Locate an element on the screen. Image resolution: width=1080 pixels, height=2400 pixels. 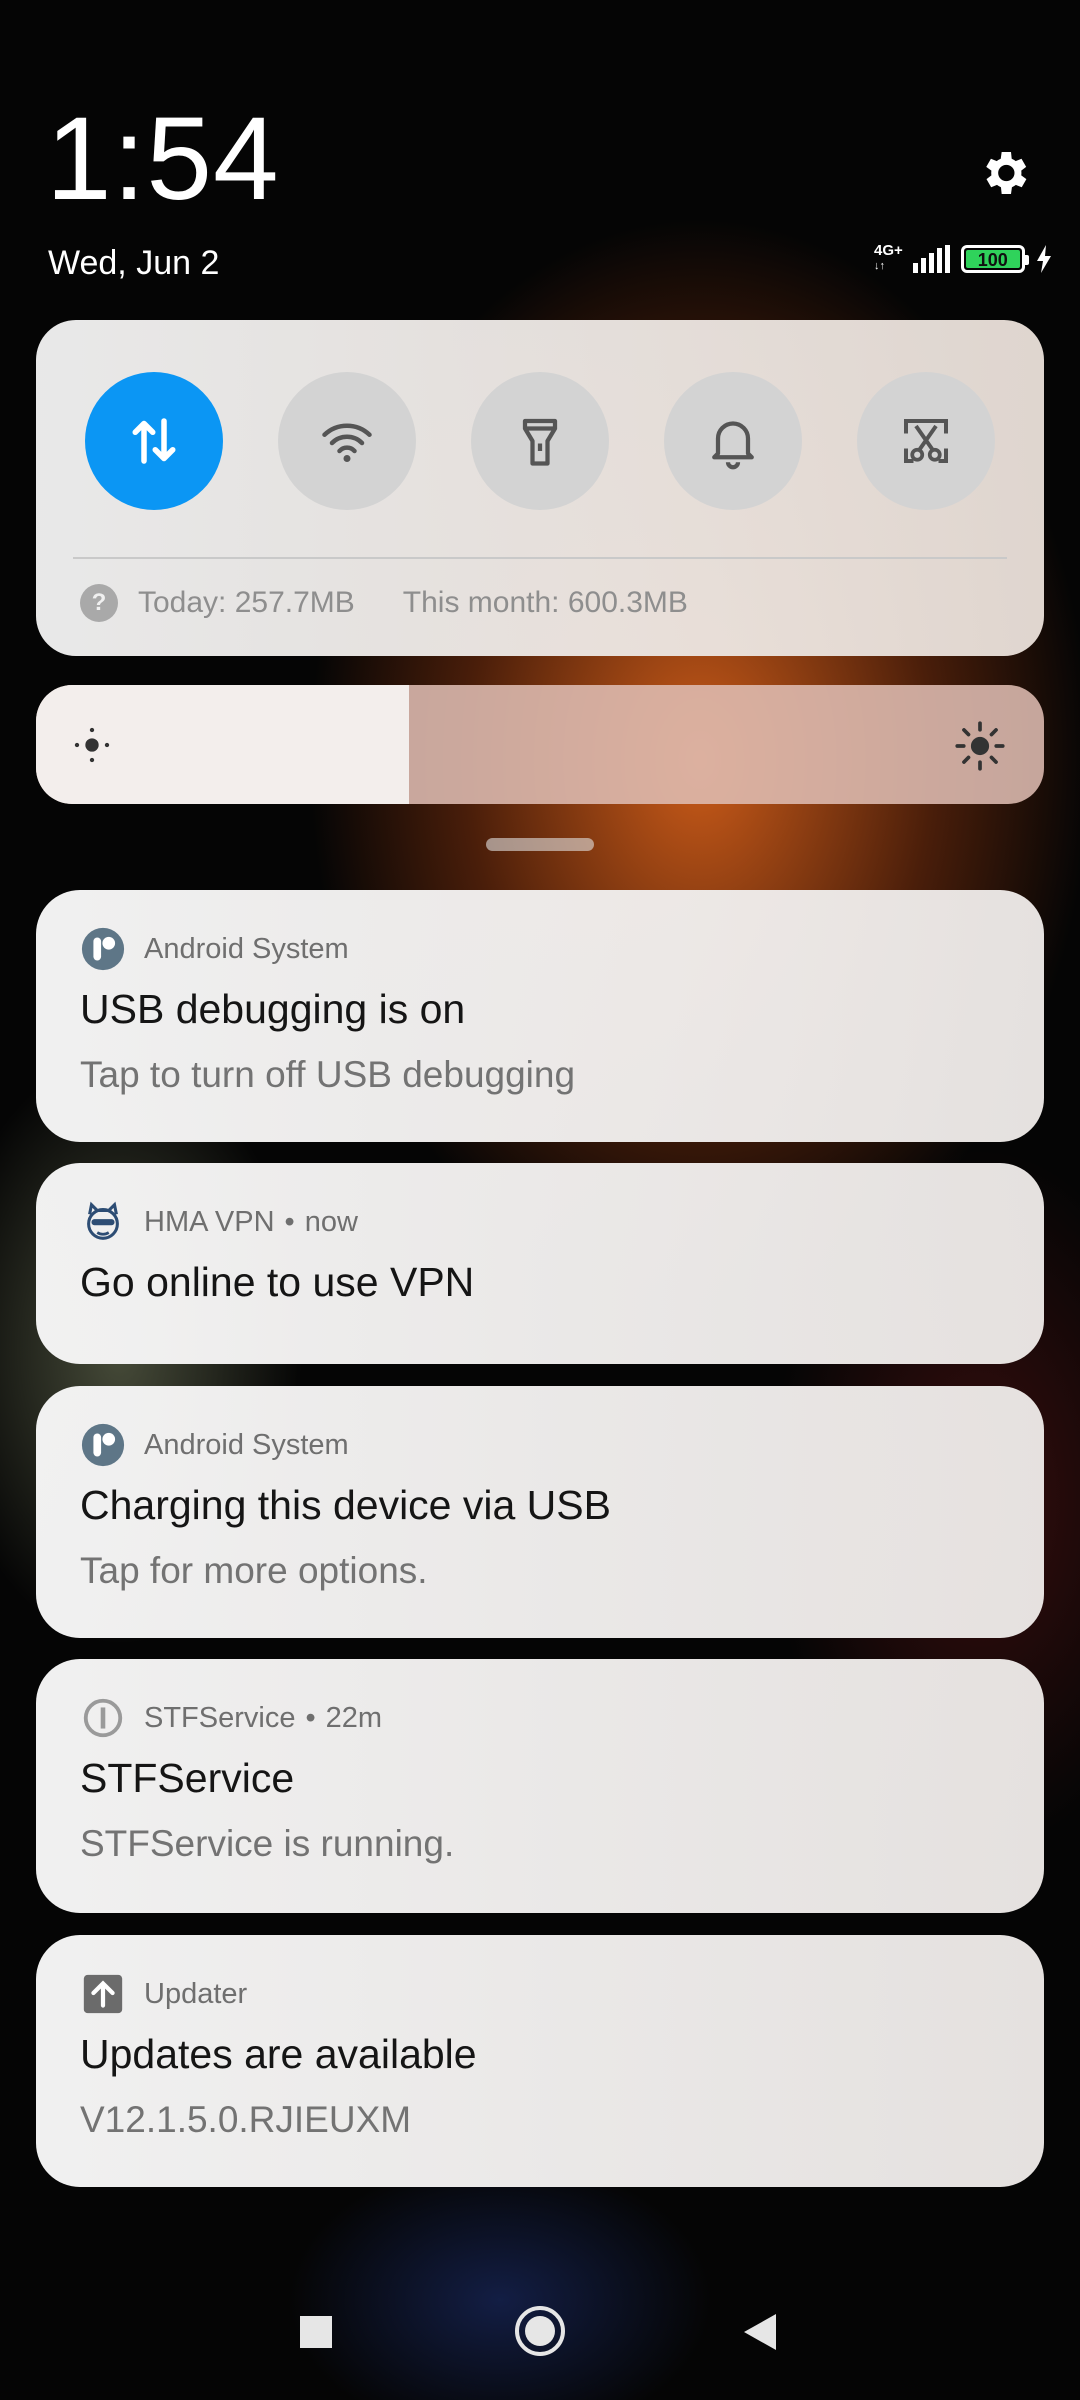
mobile-data-toggle is located at coordinates (154, 441).